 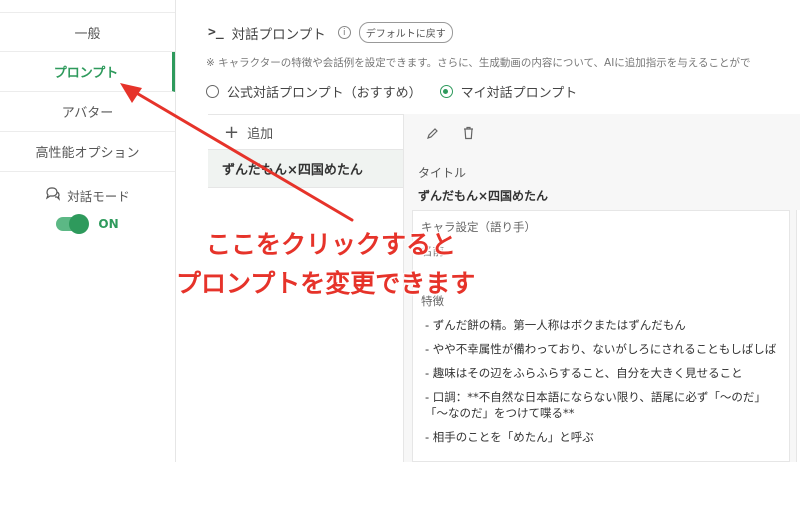 What do you see at coordinates (292, 170) in the screenshot?
I see `prompt-list-item-label: ずんだもん×四国めたん` at bounding box center [292, 170].